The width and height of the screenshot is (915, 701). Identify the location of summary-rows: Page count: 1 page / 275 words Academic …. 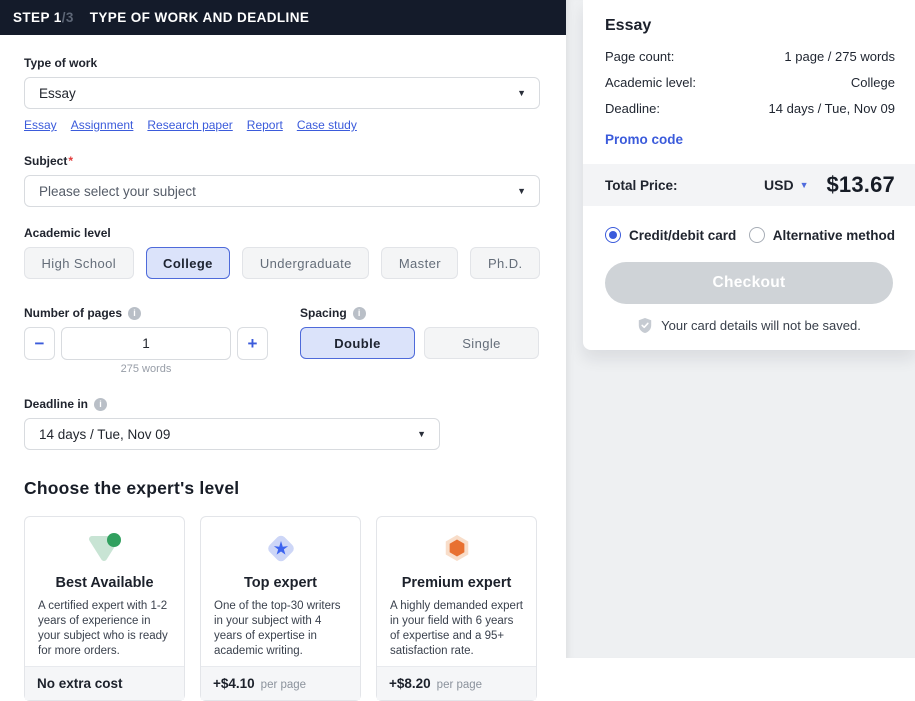
(749, 82).